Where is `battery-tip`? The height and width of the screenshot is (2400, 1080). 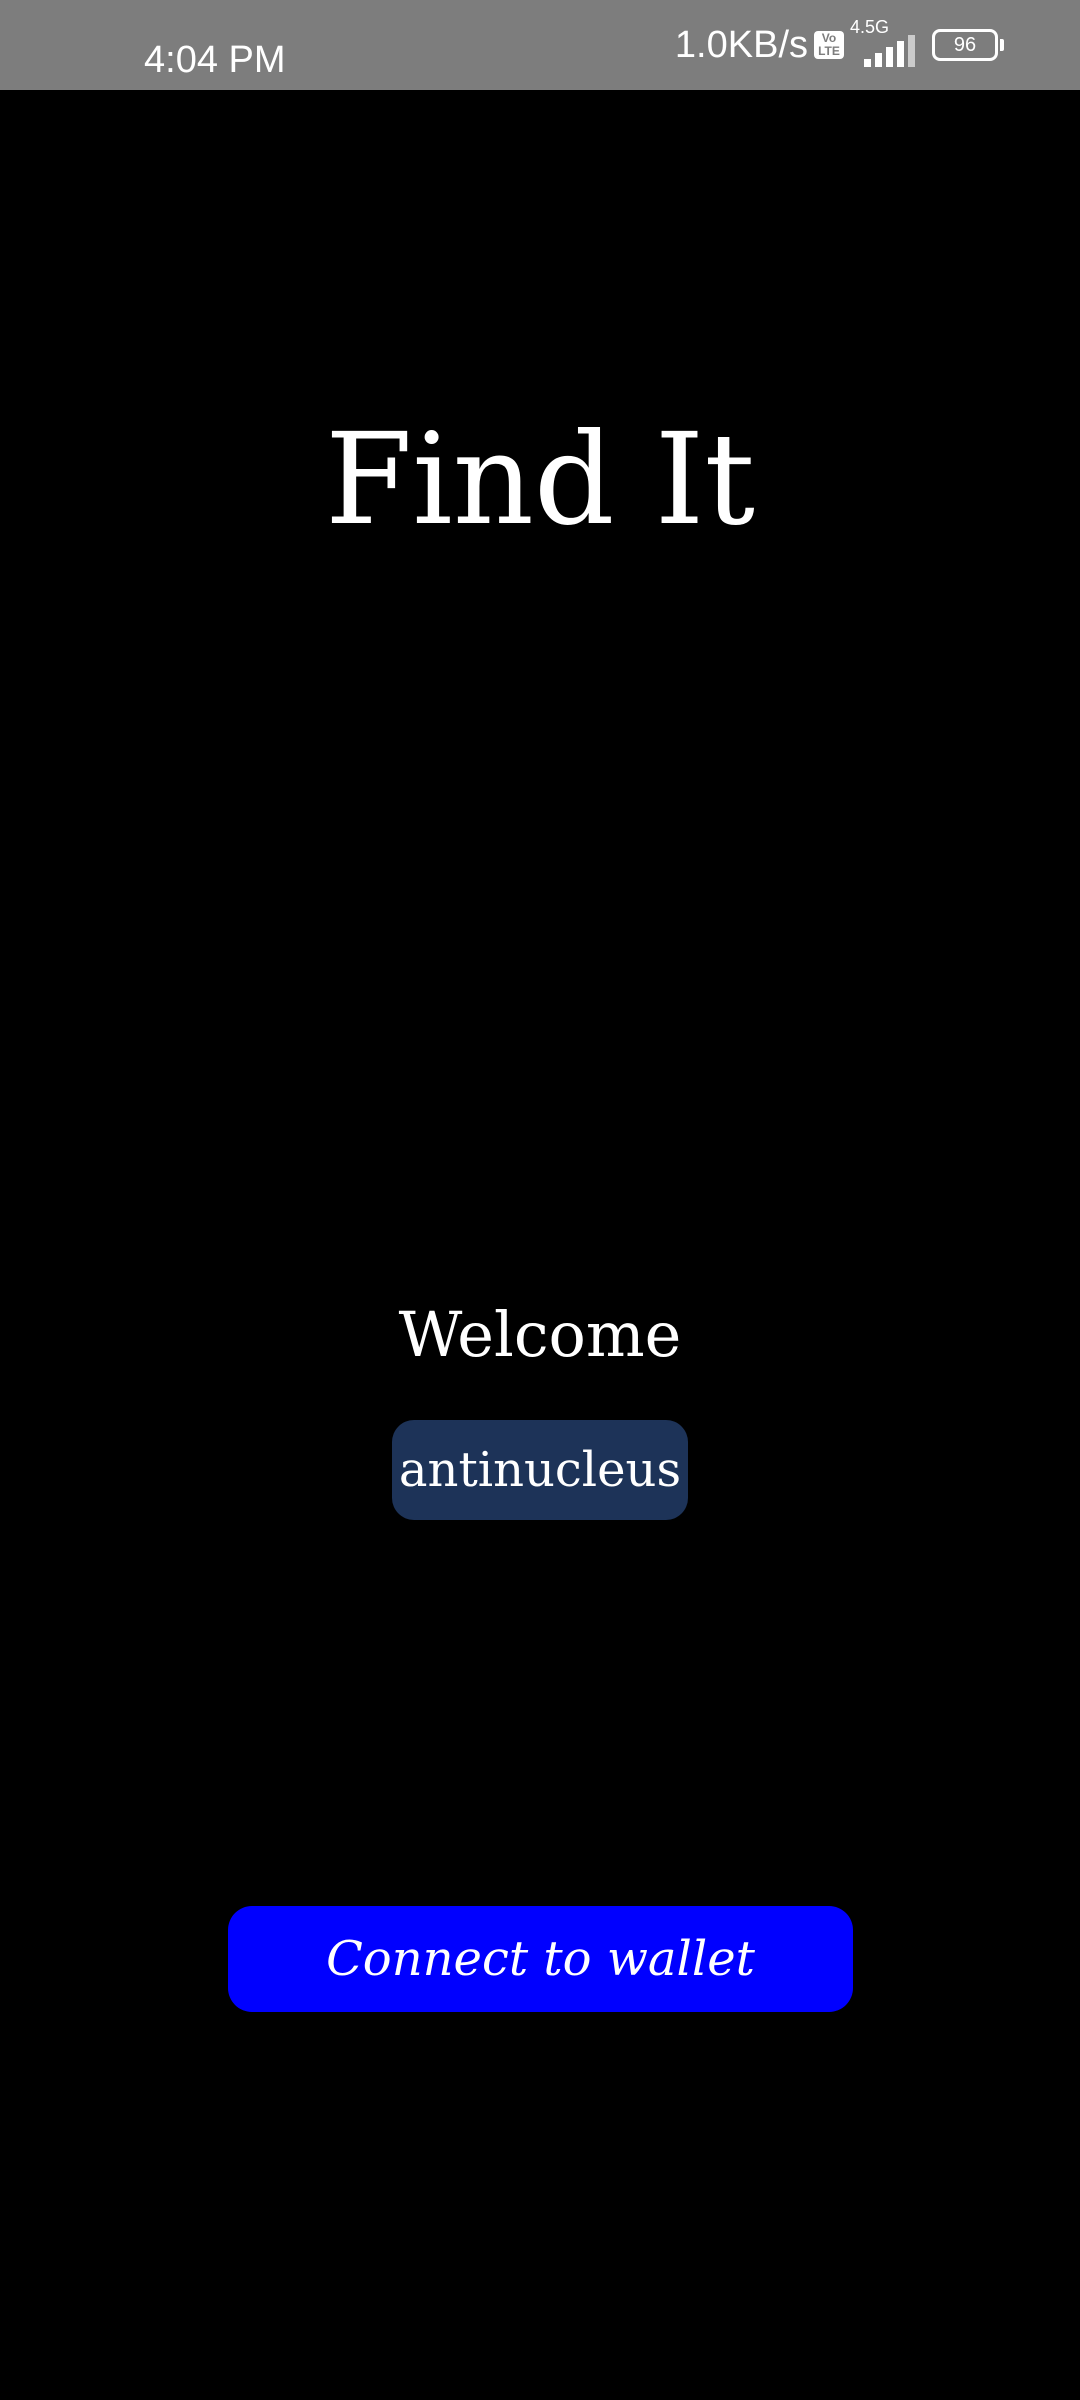 battery-tip is located at coordinates (1002, 45).